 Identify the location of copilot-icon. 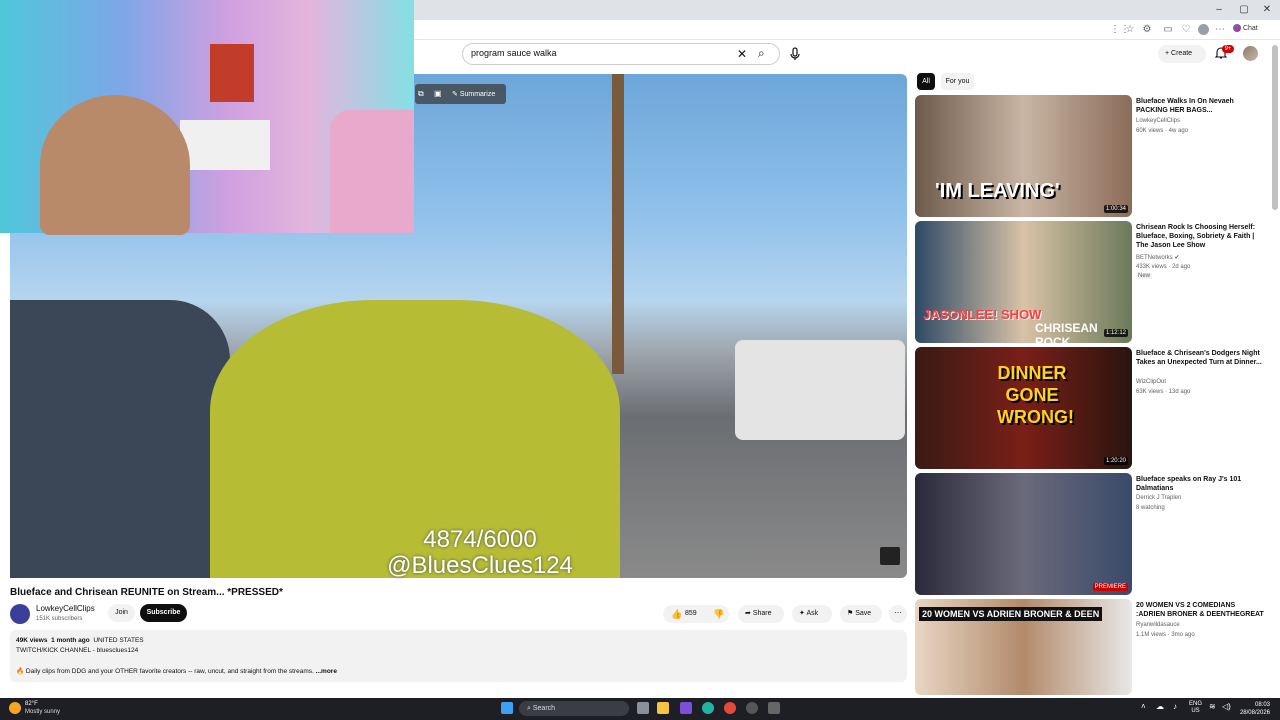
(1237, 28).